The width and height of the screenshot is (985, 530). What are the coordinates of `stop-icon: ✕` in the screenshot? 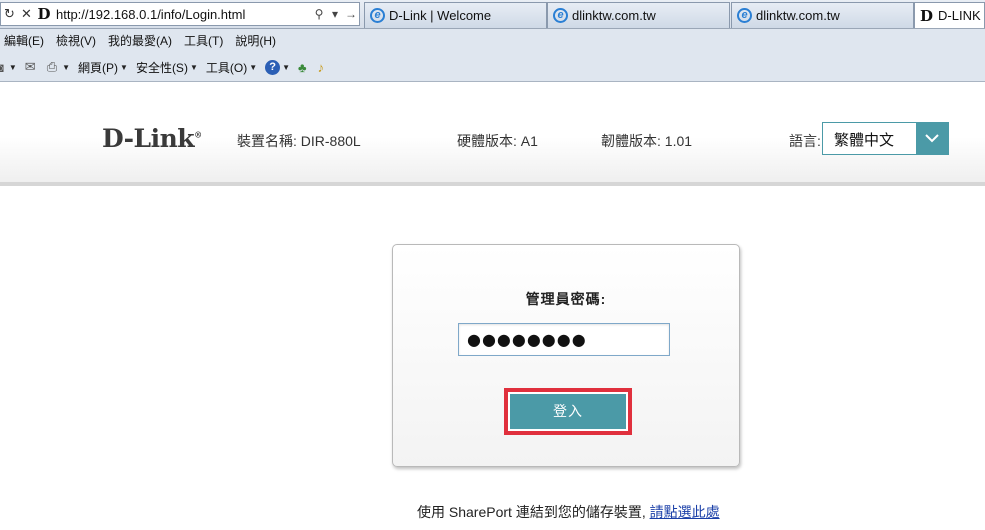 It's located at (26, 14).